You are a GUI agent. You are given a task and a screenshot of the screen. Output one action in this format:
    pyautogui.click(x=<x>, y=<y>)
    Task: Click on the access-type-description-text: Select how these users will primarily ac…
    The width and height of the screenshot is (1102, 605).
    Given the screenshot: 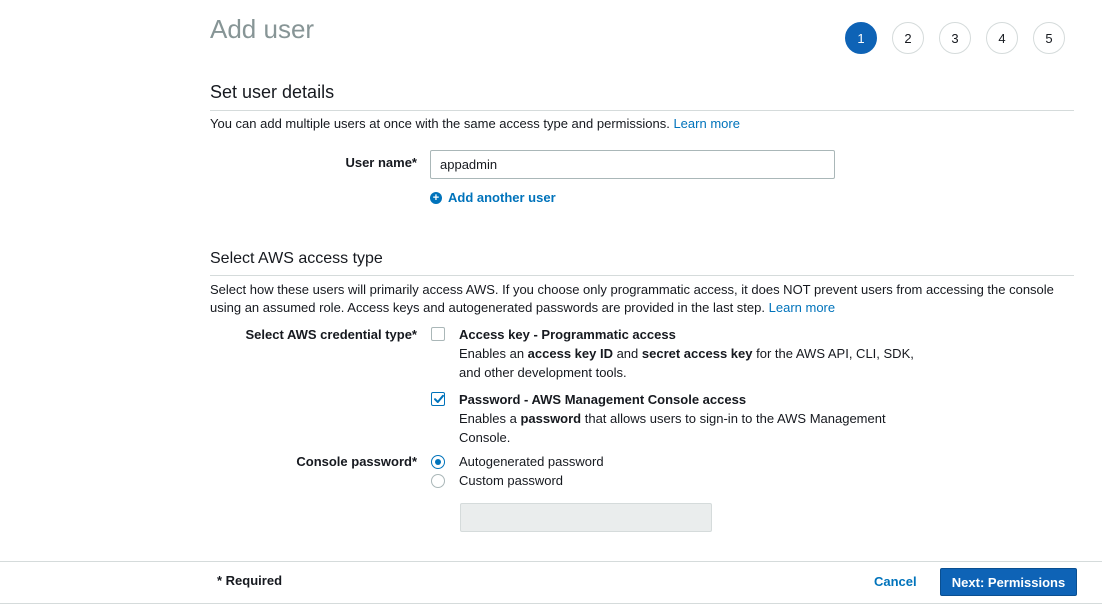 What is the action you would take?
    pyautogui.click(x=632, y=298)
    